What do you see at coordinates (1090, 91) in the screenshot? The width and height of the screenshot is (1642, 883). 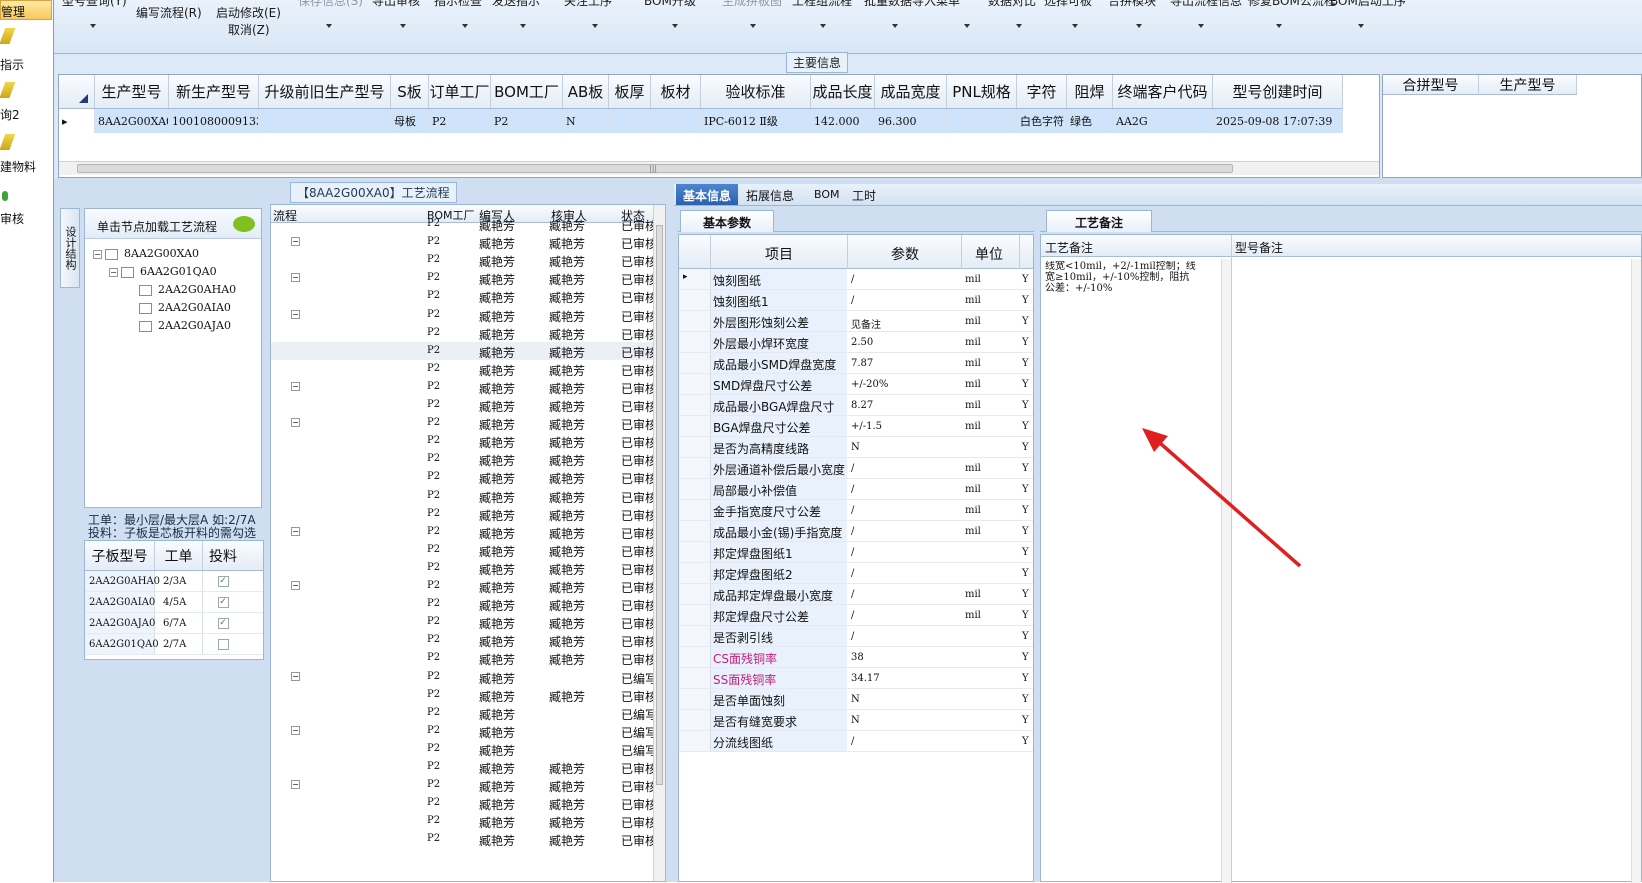 I see `column-header: 阻焊` at bounding box center [1090, 91].